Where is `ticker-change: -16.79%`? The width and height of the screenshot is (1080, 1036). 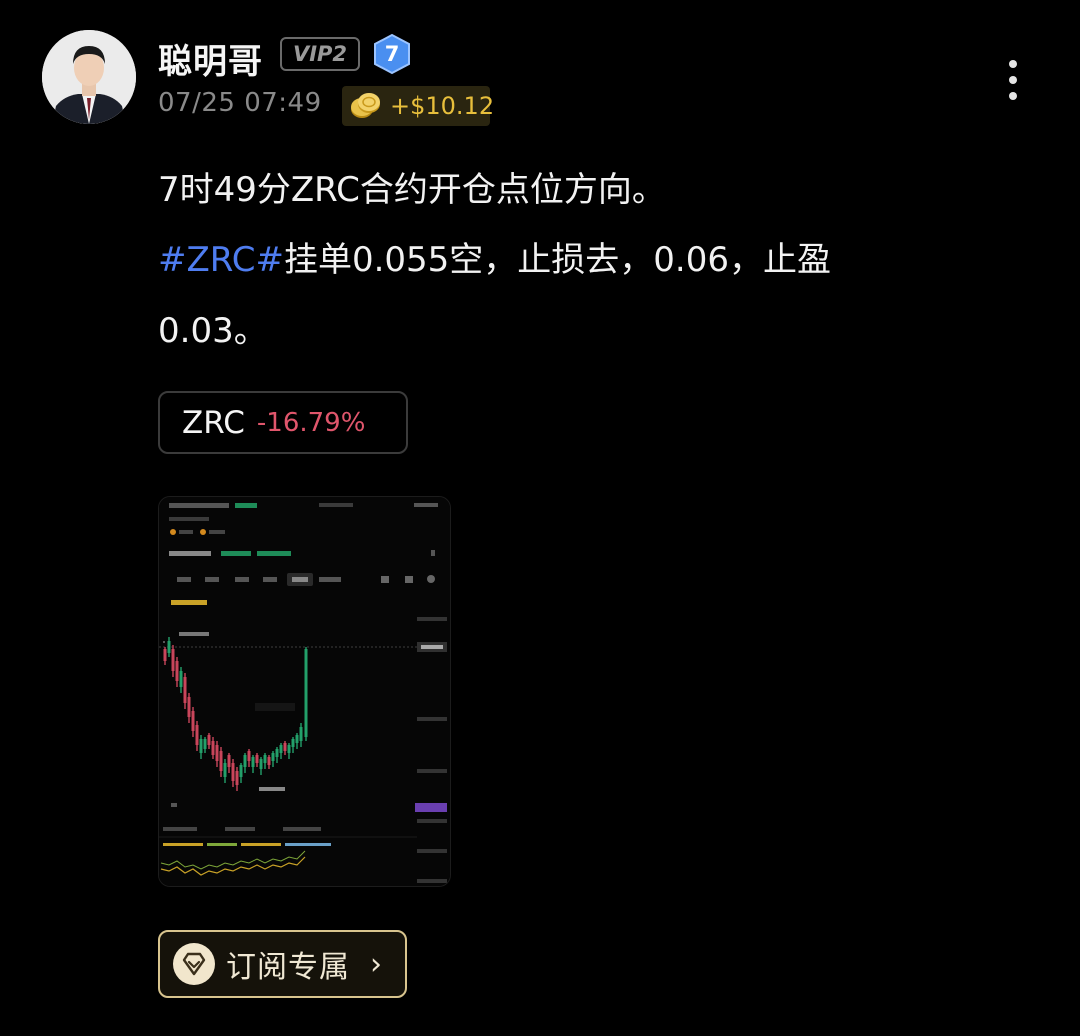
ticker-change: -16.79% is located at coordinates (311, 422).